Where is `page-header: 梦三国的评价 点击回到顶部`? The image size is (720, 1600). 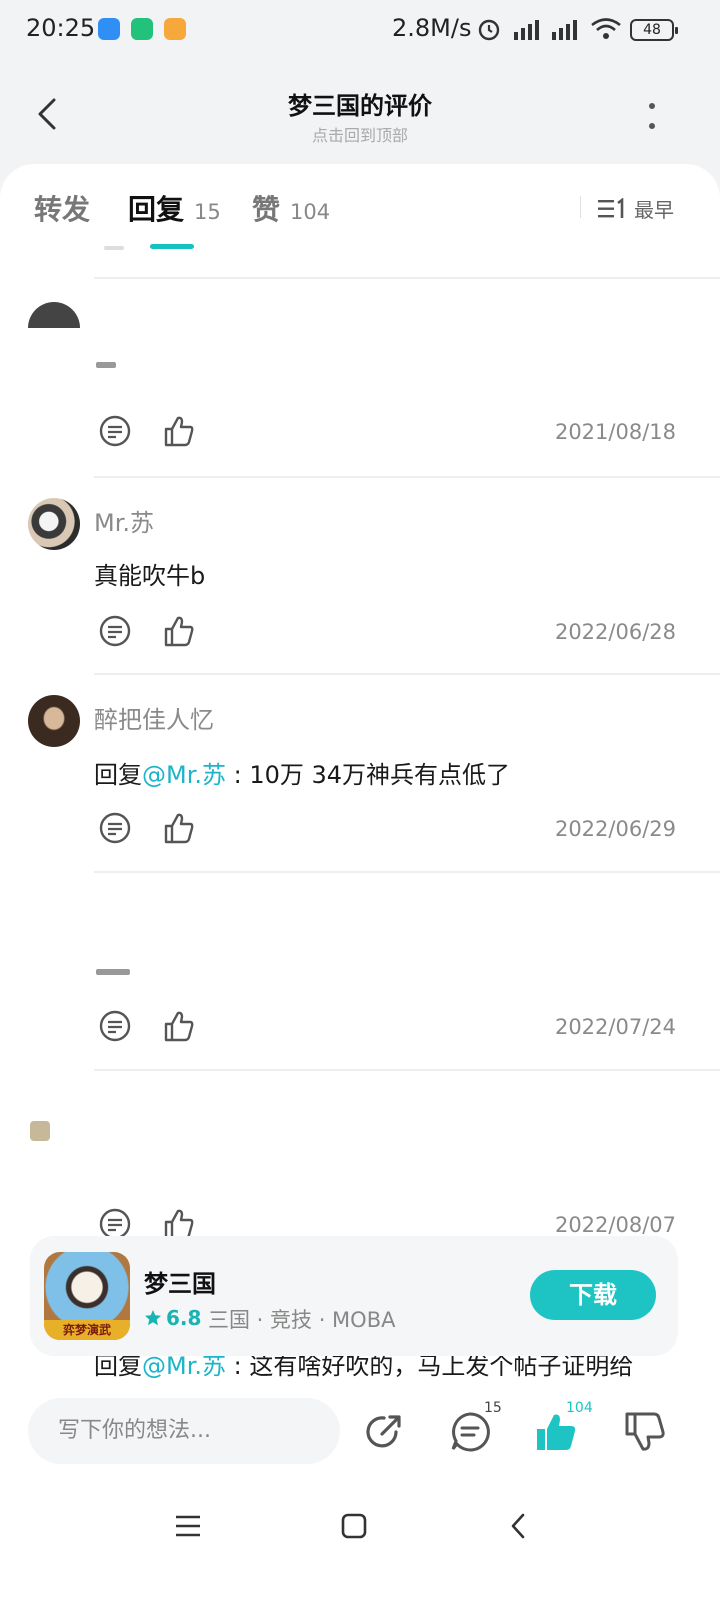 page-header: 梦三国的评价 点击回到顶部 is located at coordinates (360, 118).